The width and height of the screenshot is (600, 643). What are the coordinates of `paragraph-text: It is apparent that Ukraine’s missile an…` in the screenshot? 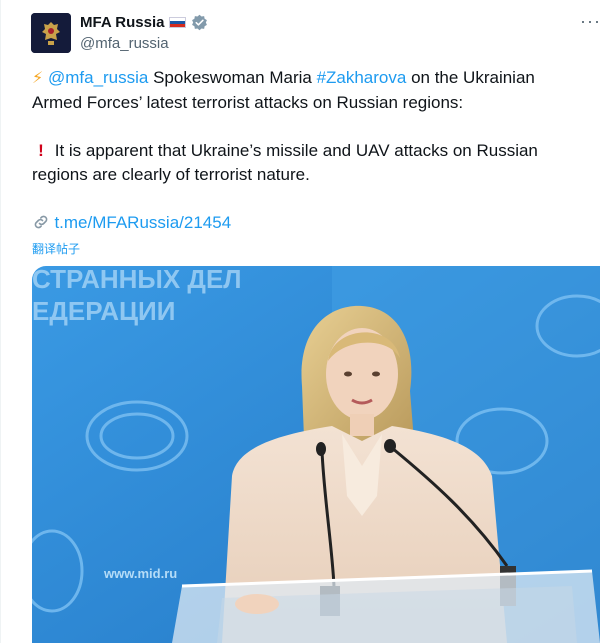 It's located at (285, 162).